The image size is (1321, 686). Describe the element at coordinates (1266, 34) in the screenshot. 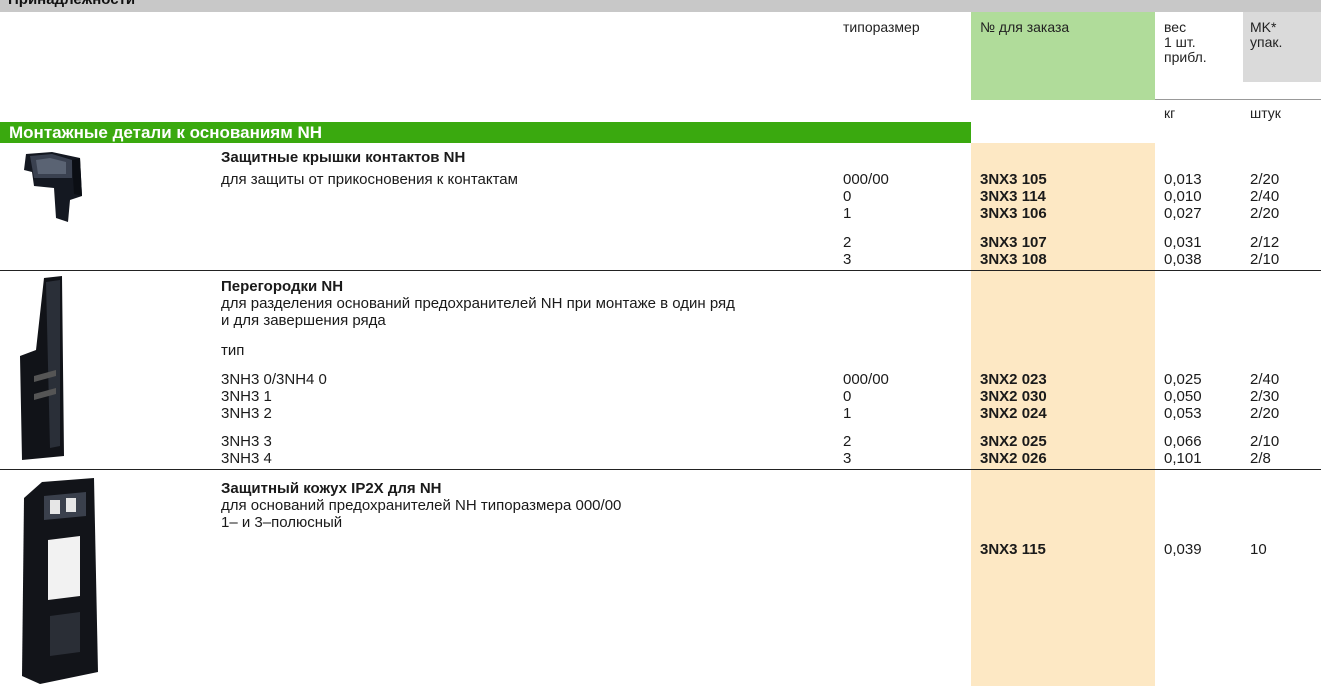

I see `pack-header: MK* упак.` at that location.